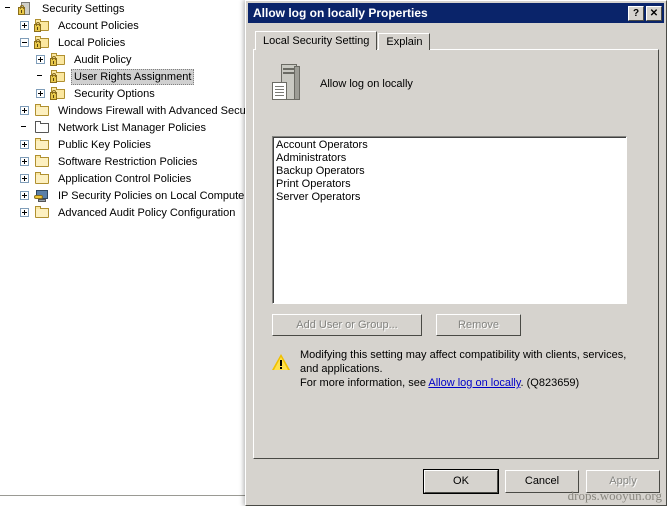 This screenshot has width=667, height=506. I want to click on tree-item-account-policies: Account Policies, so click(122, 25).